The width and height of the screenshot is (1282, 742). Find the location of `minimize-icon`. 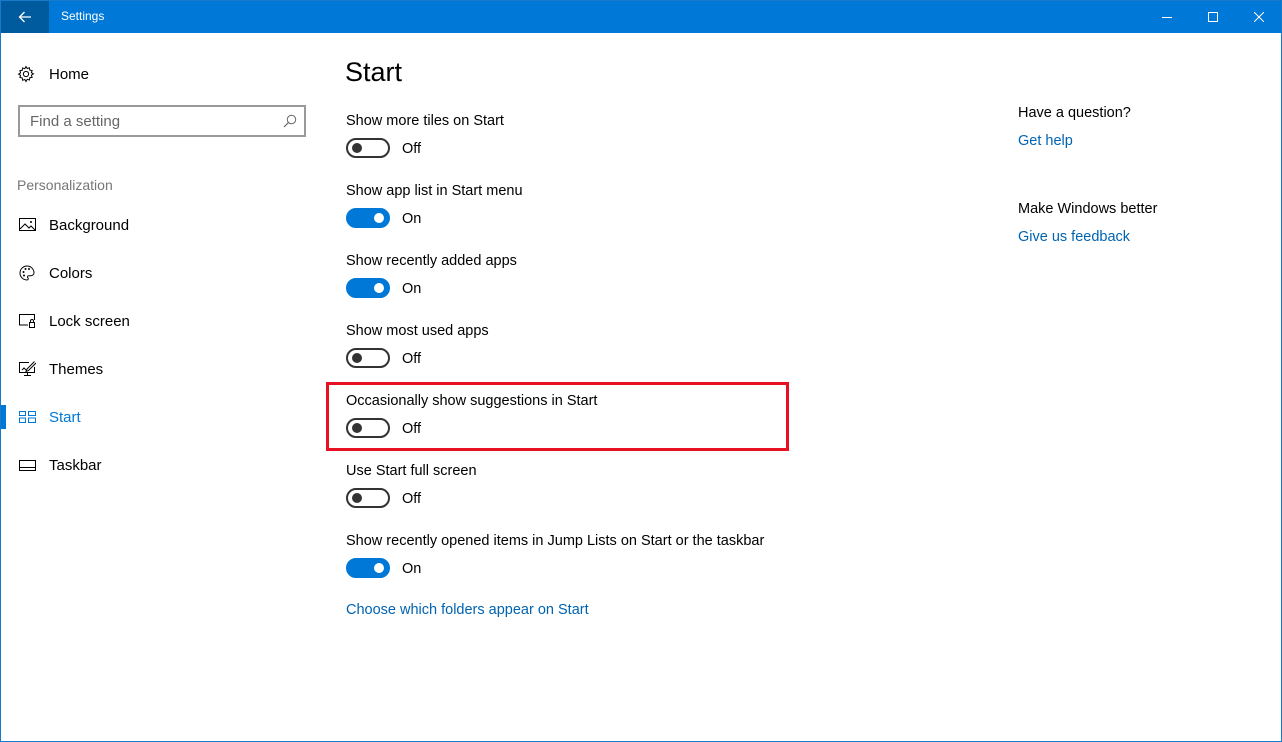

minimize-icon is located at coordinates (1167, 17).